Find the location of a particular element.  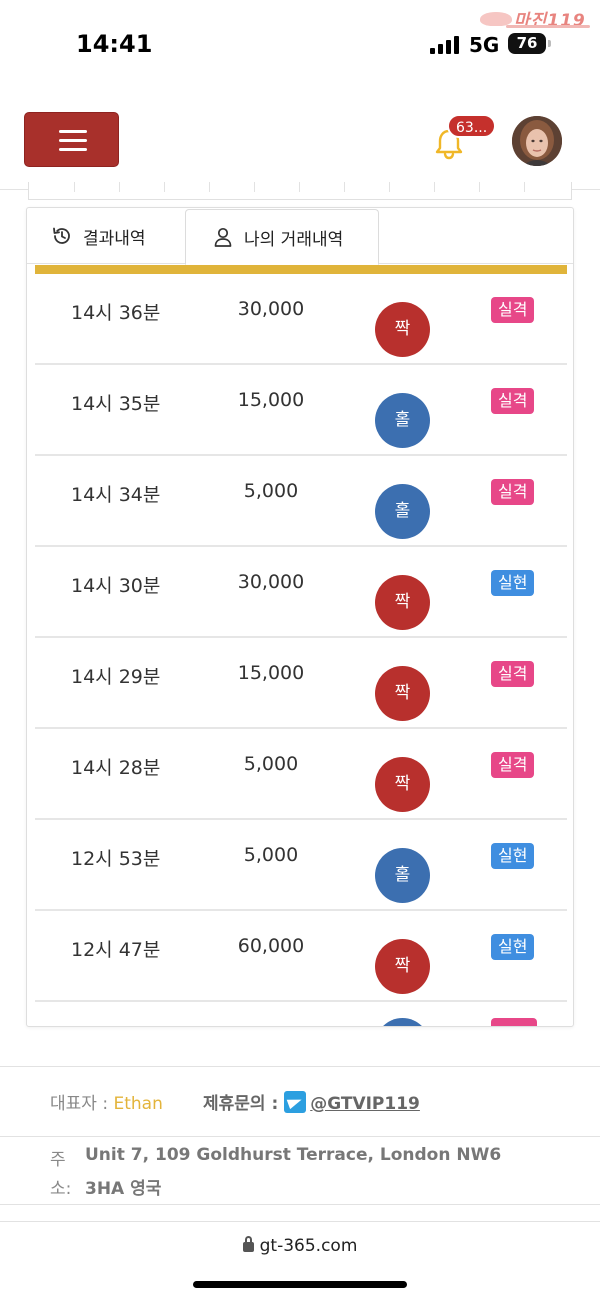

row-time: 14시 30분 is located at coordinates (116, 586).